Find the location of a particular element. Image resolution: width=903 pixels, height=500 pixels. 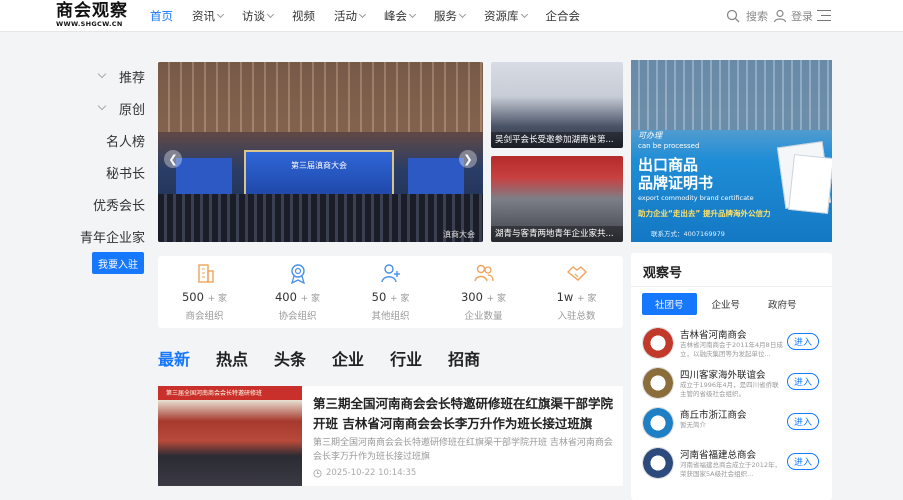

observer-tabs: 社团号 企业号 政府号 is located at coordinates (727, 304).